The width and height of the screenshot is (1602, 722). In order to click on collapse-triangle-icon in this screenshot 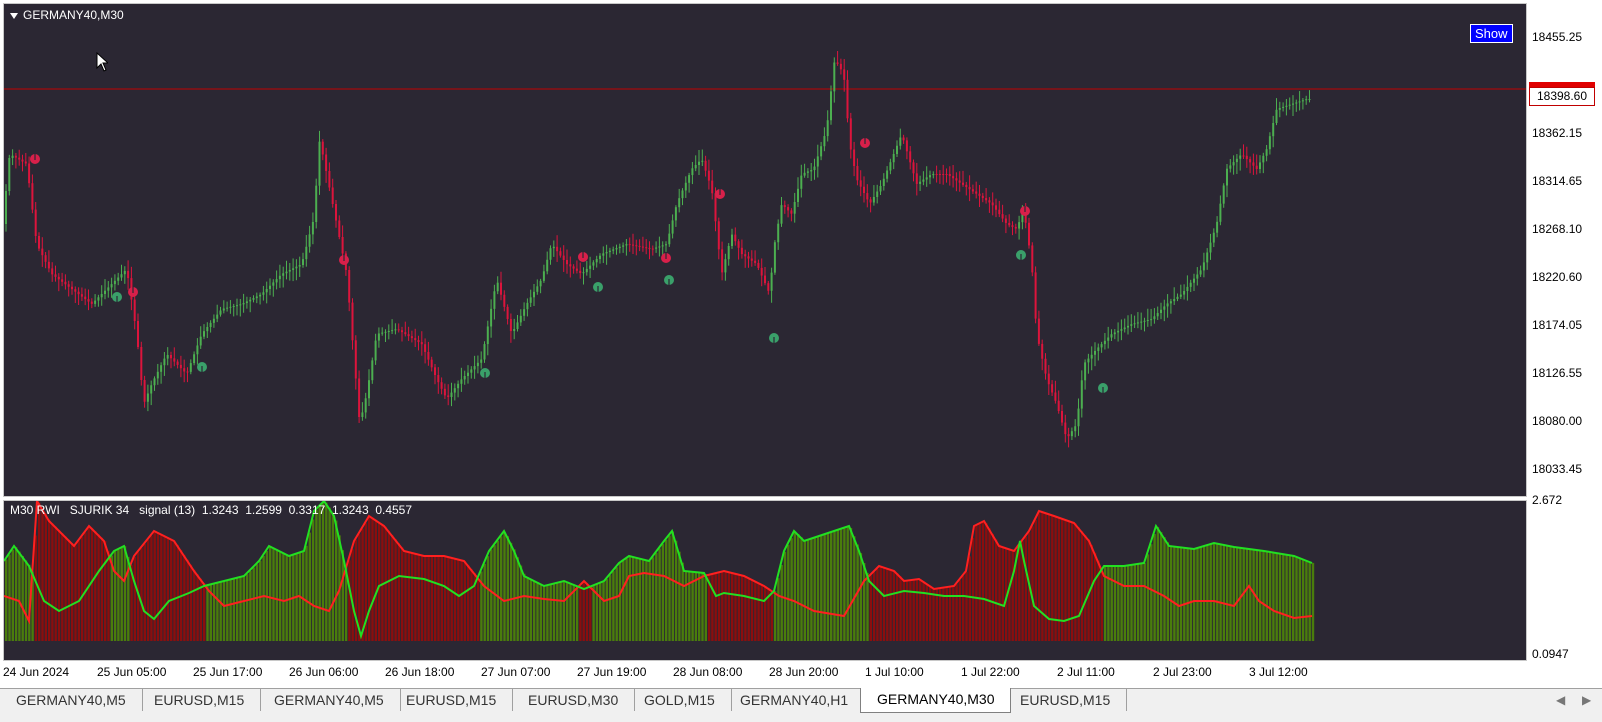, I will do `click(14, 15)`.